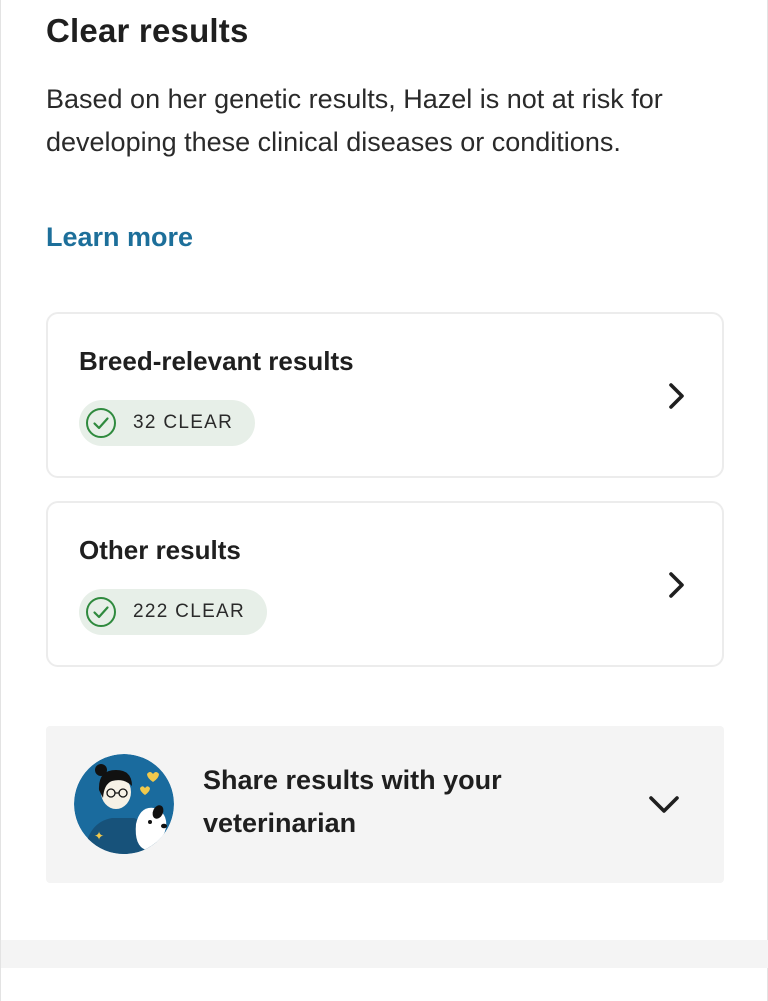  I want to click on clear-count-badge: 32 CLEAR, so click(167, 423).